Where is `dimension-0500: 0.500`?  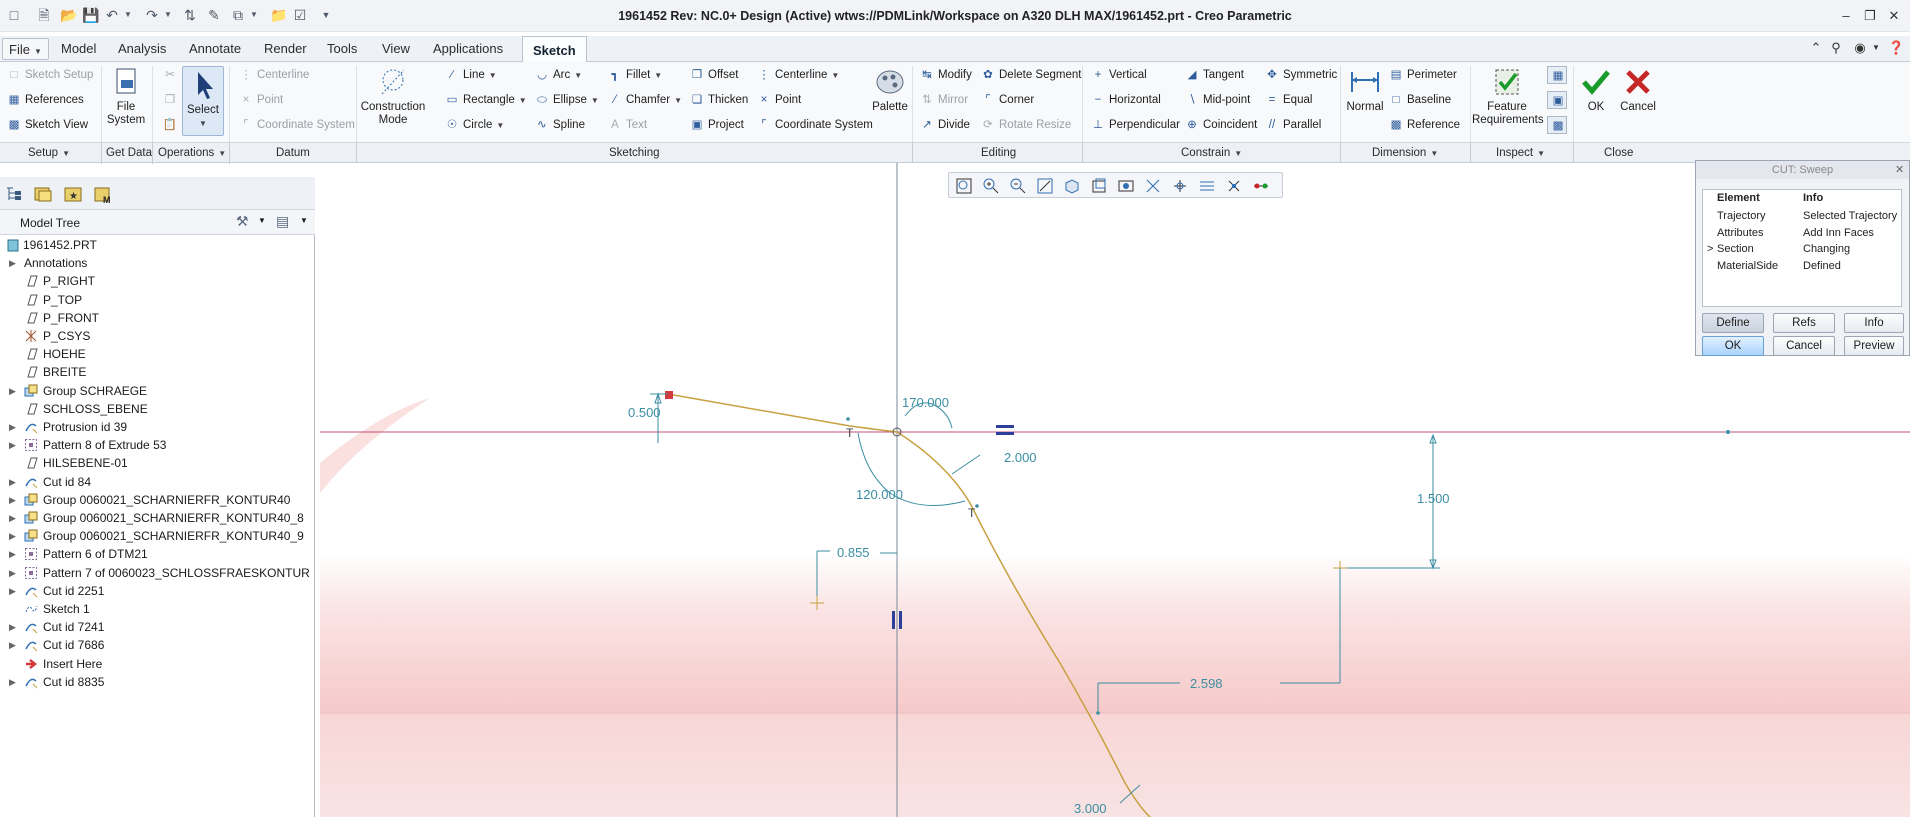 dimension-0500: 0.500 is located at coordinates (644, 412).